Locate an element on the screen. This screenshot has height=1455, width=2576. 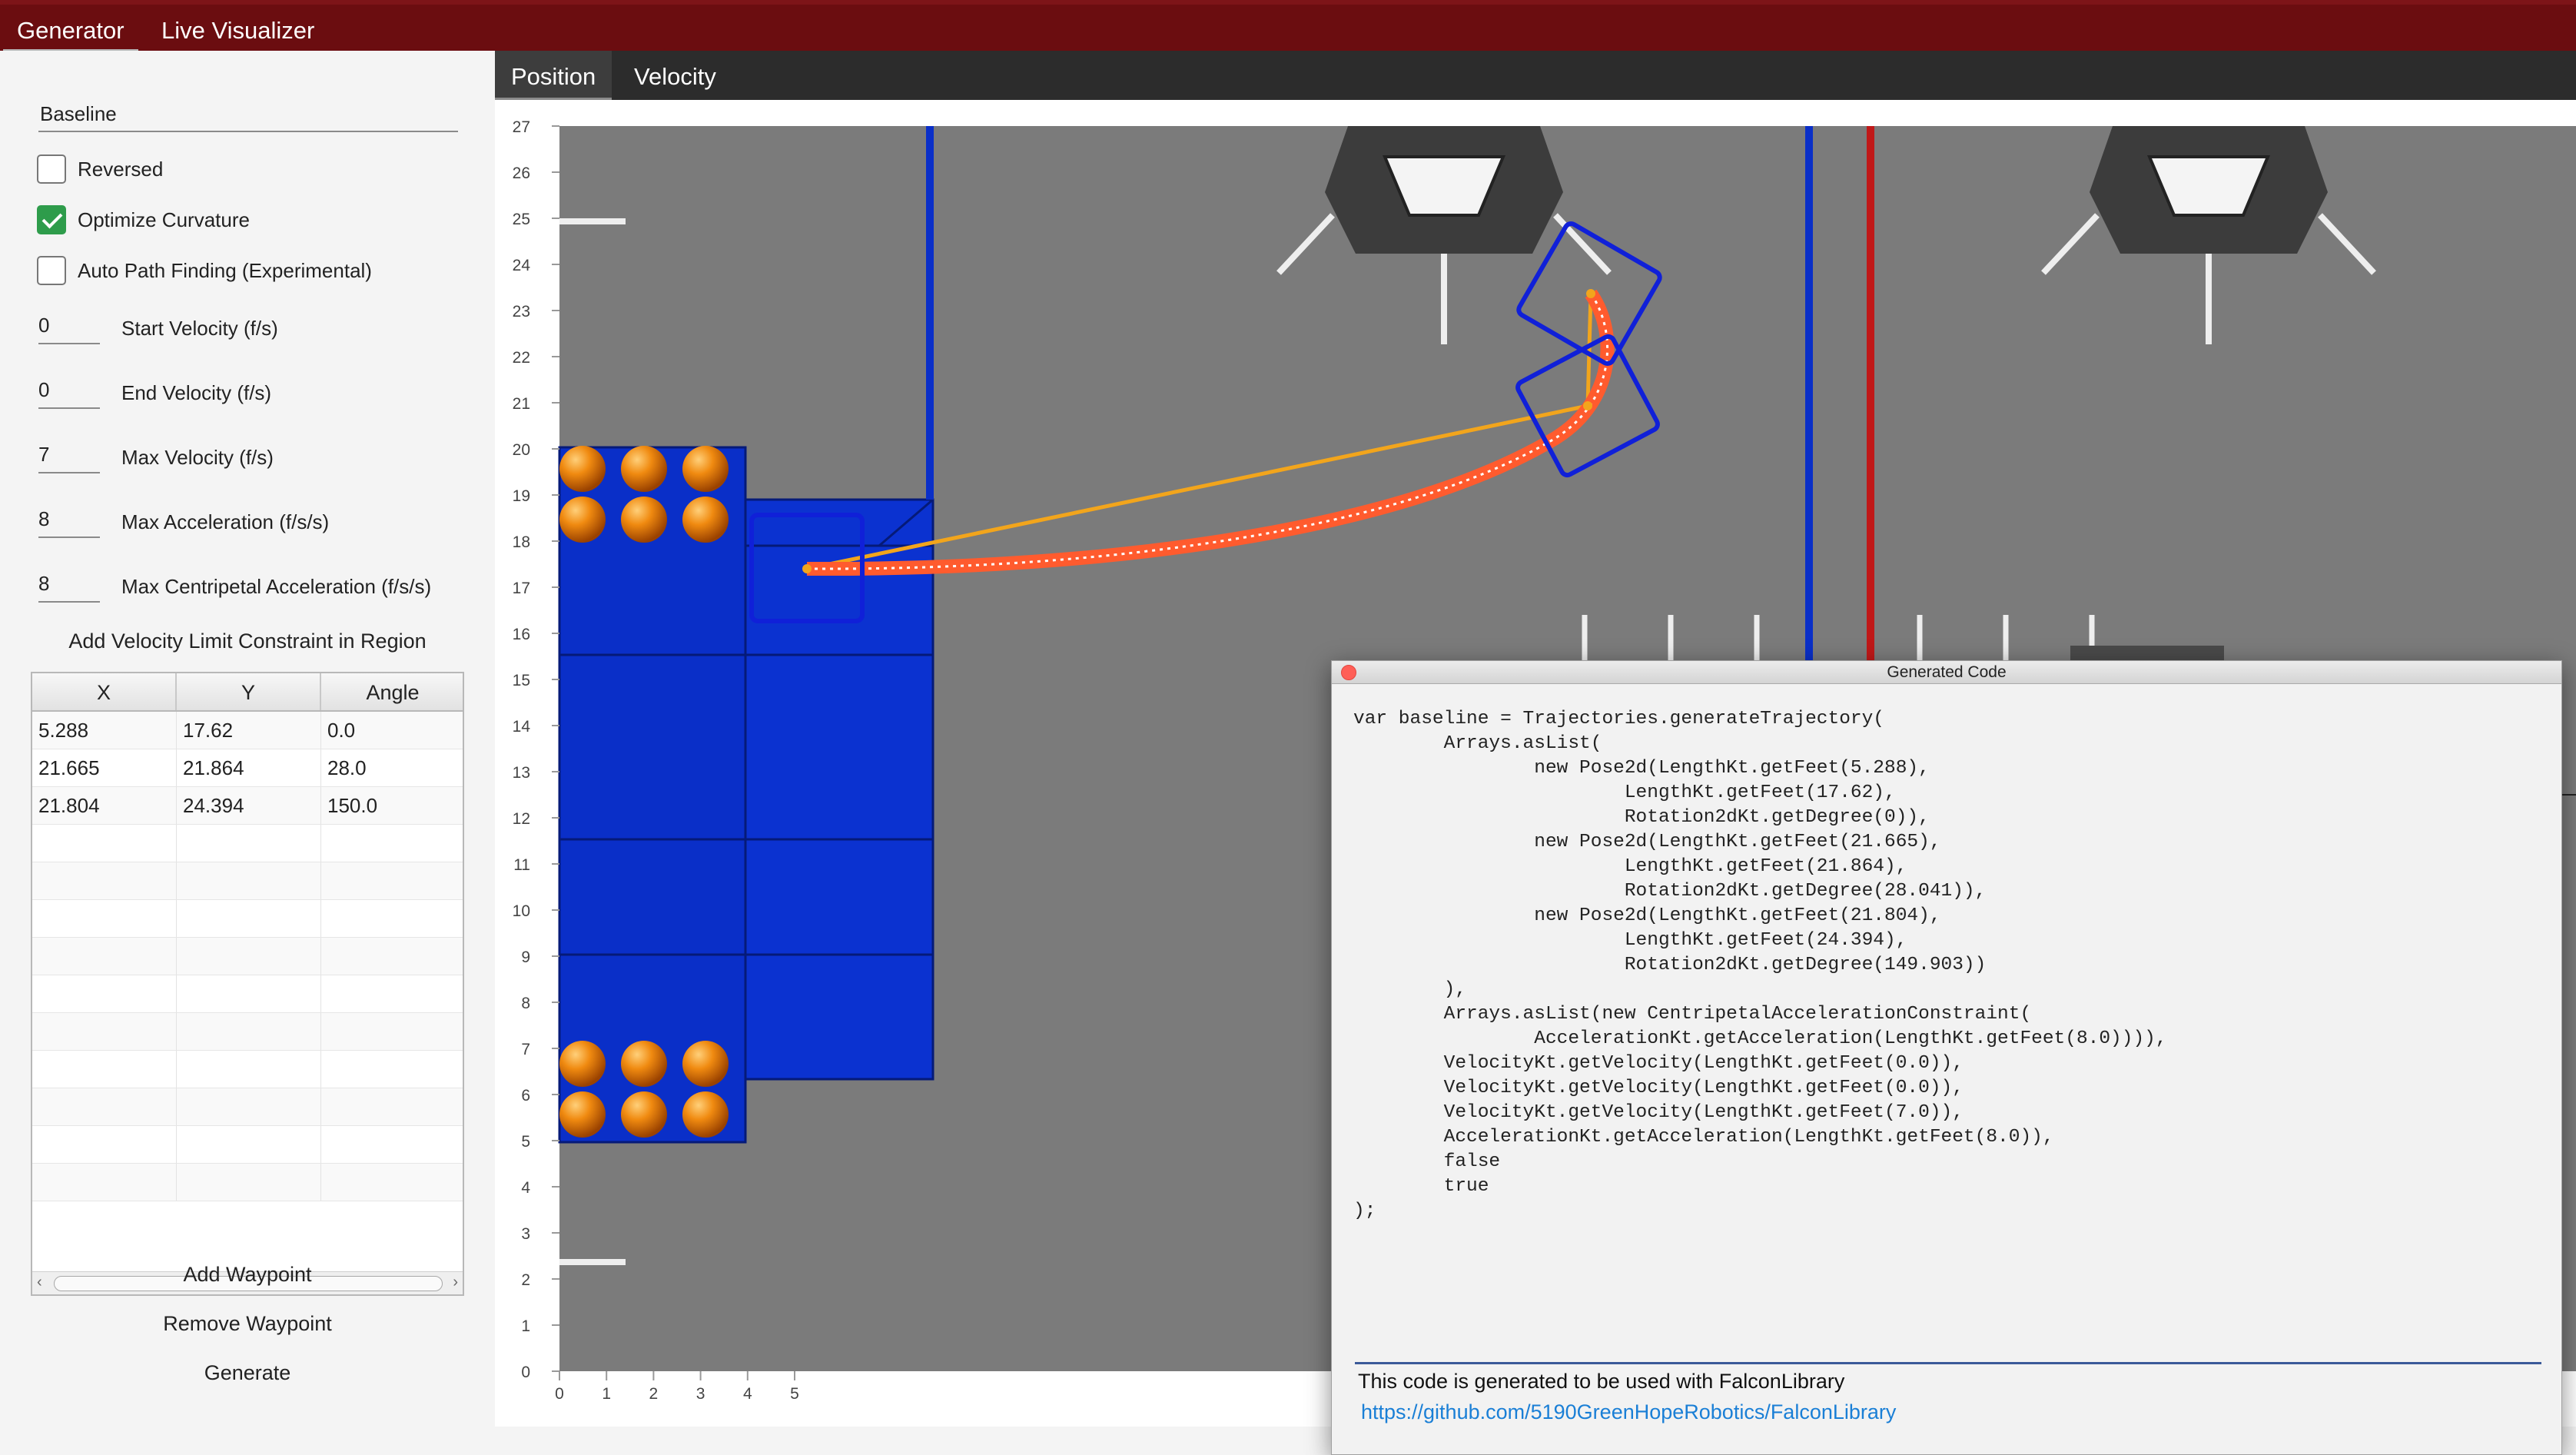
x-tick-label: 4 is located at coordinates (747, 1394).